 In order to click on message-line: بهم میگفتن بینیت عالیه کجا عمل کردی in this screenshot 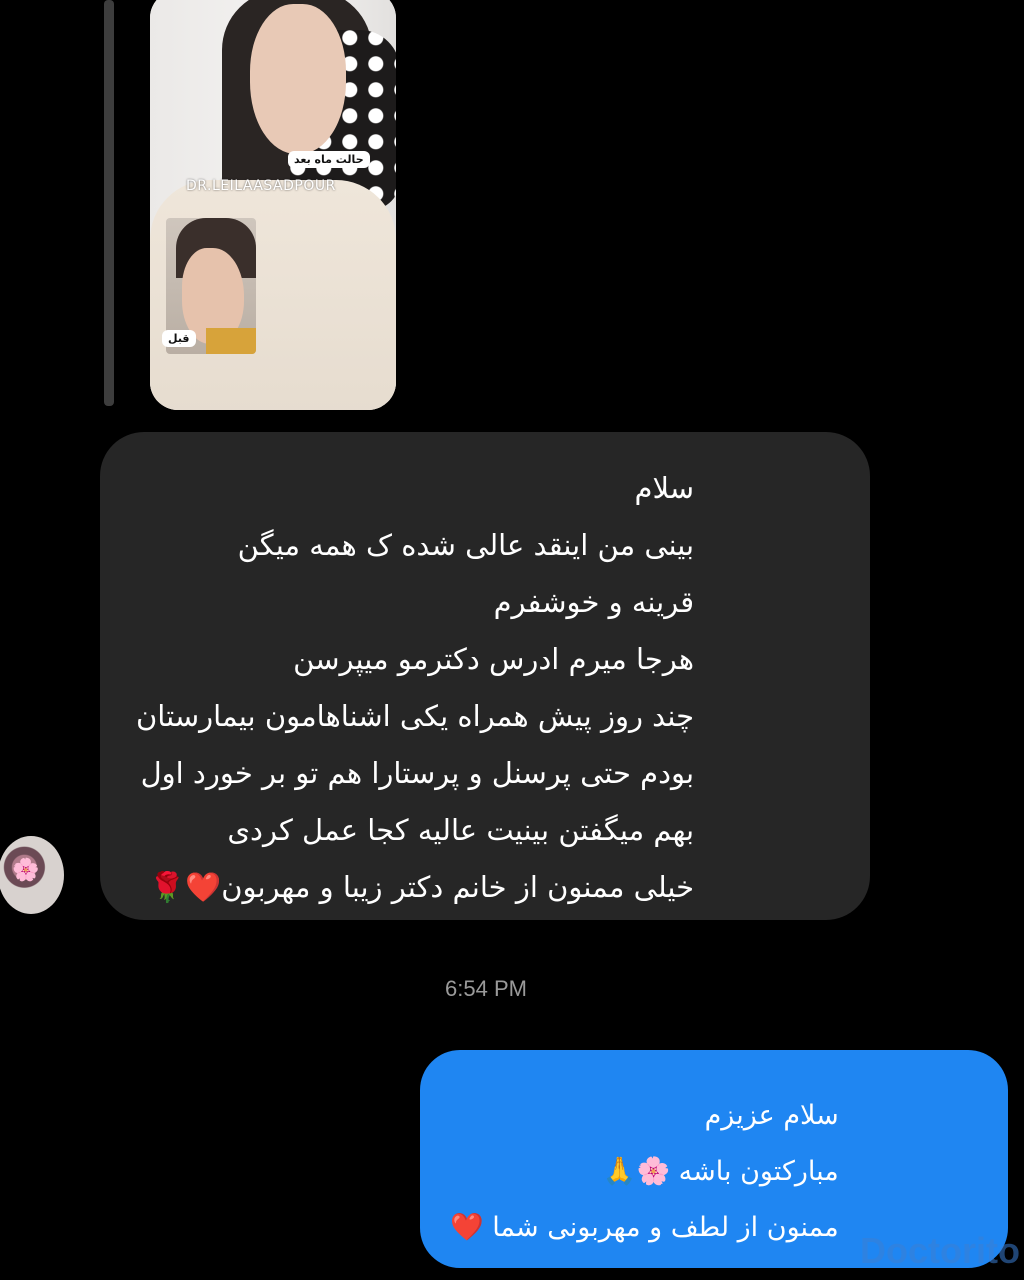, I will do `click(461, 830)`.